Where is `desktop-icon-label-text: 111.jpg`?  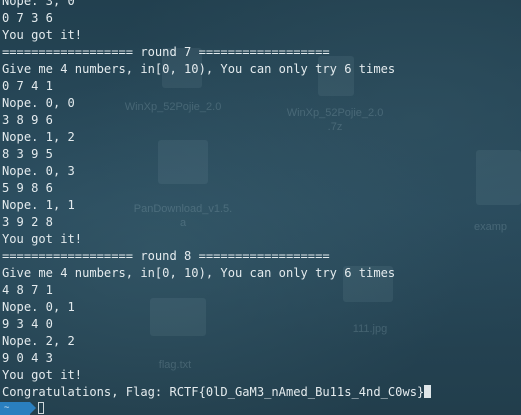
desktop-icon-label-text: 111.jpg is located at coordinates (370, 329).